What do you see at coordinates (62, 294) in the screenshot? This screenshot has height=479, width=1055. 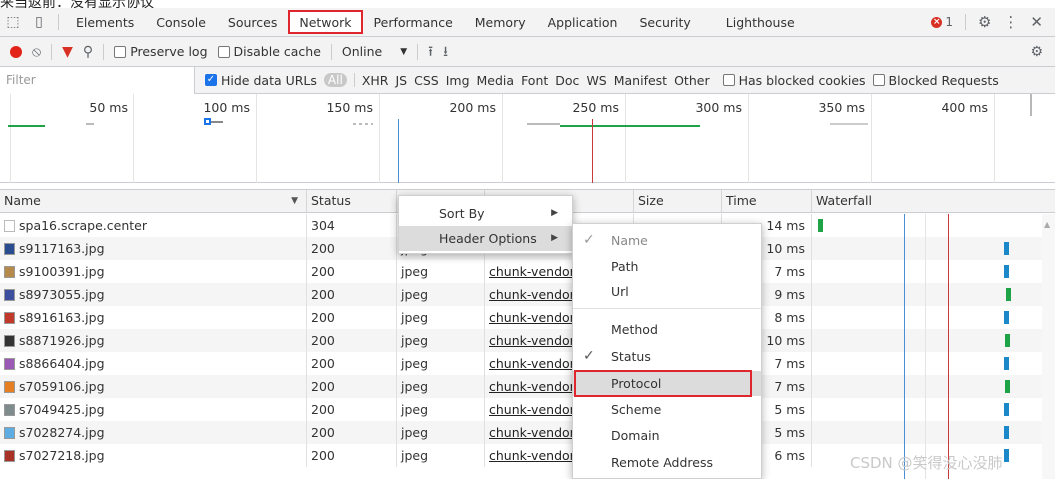 I see `request-name: s8973055.jpg` at bounding box center [62, 294].